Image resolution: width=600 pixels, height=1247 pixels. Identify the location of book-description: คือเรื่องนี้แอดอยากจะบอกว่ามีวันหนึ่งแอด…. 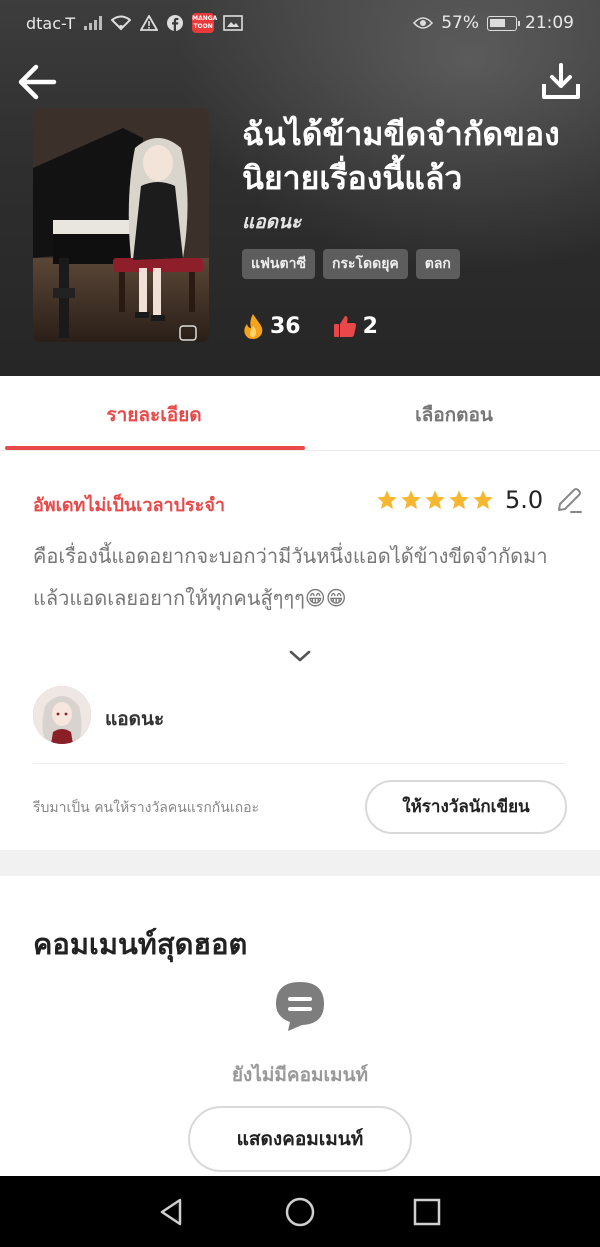
(290, 577).